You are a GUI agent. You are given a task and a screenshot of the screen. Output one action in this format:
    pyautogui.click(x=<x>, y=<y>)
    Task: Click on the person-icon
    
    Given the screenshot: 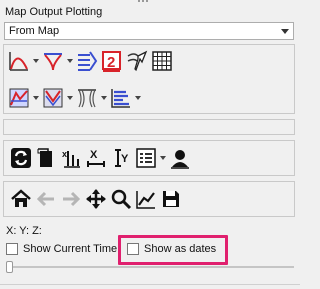 What is the action you would take?
    pyautogui.click(x=180, y=158)
    